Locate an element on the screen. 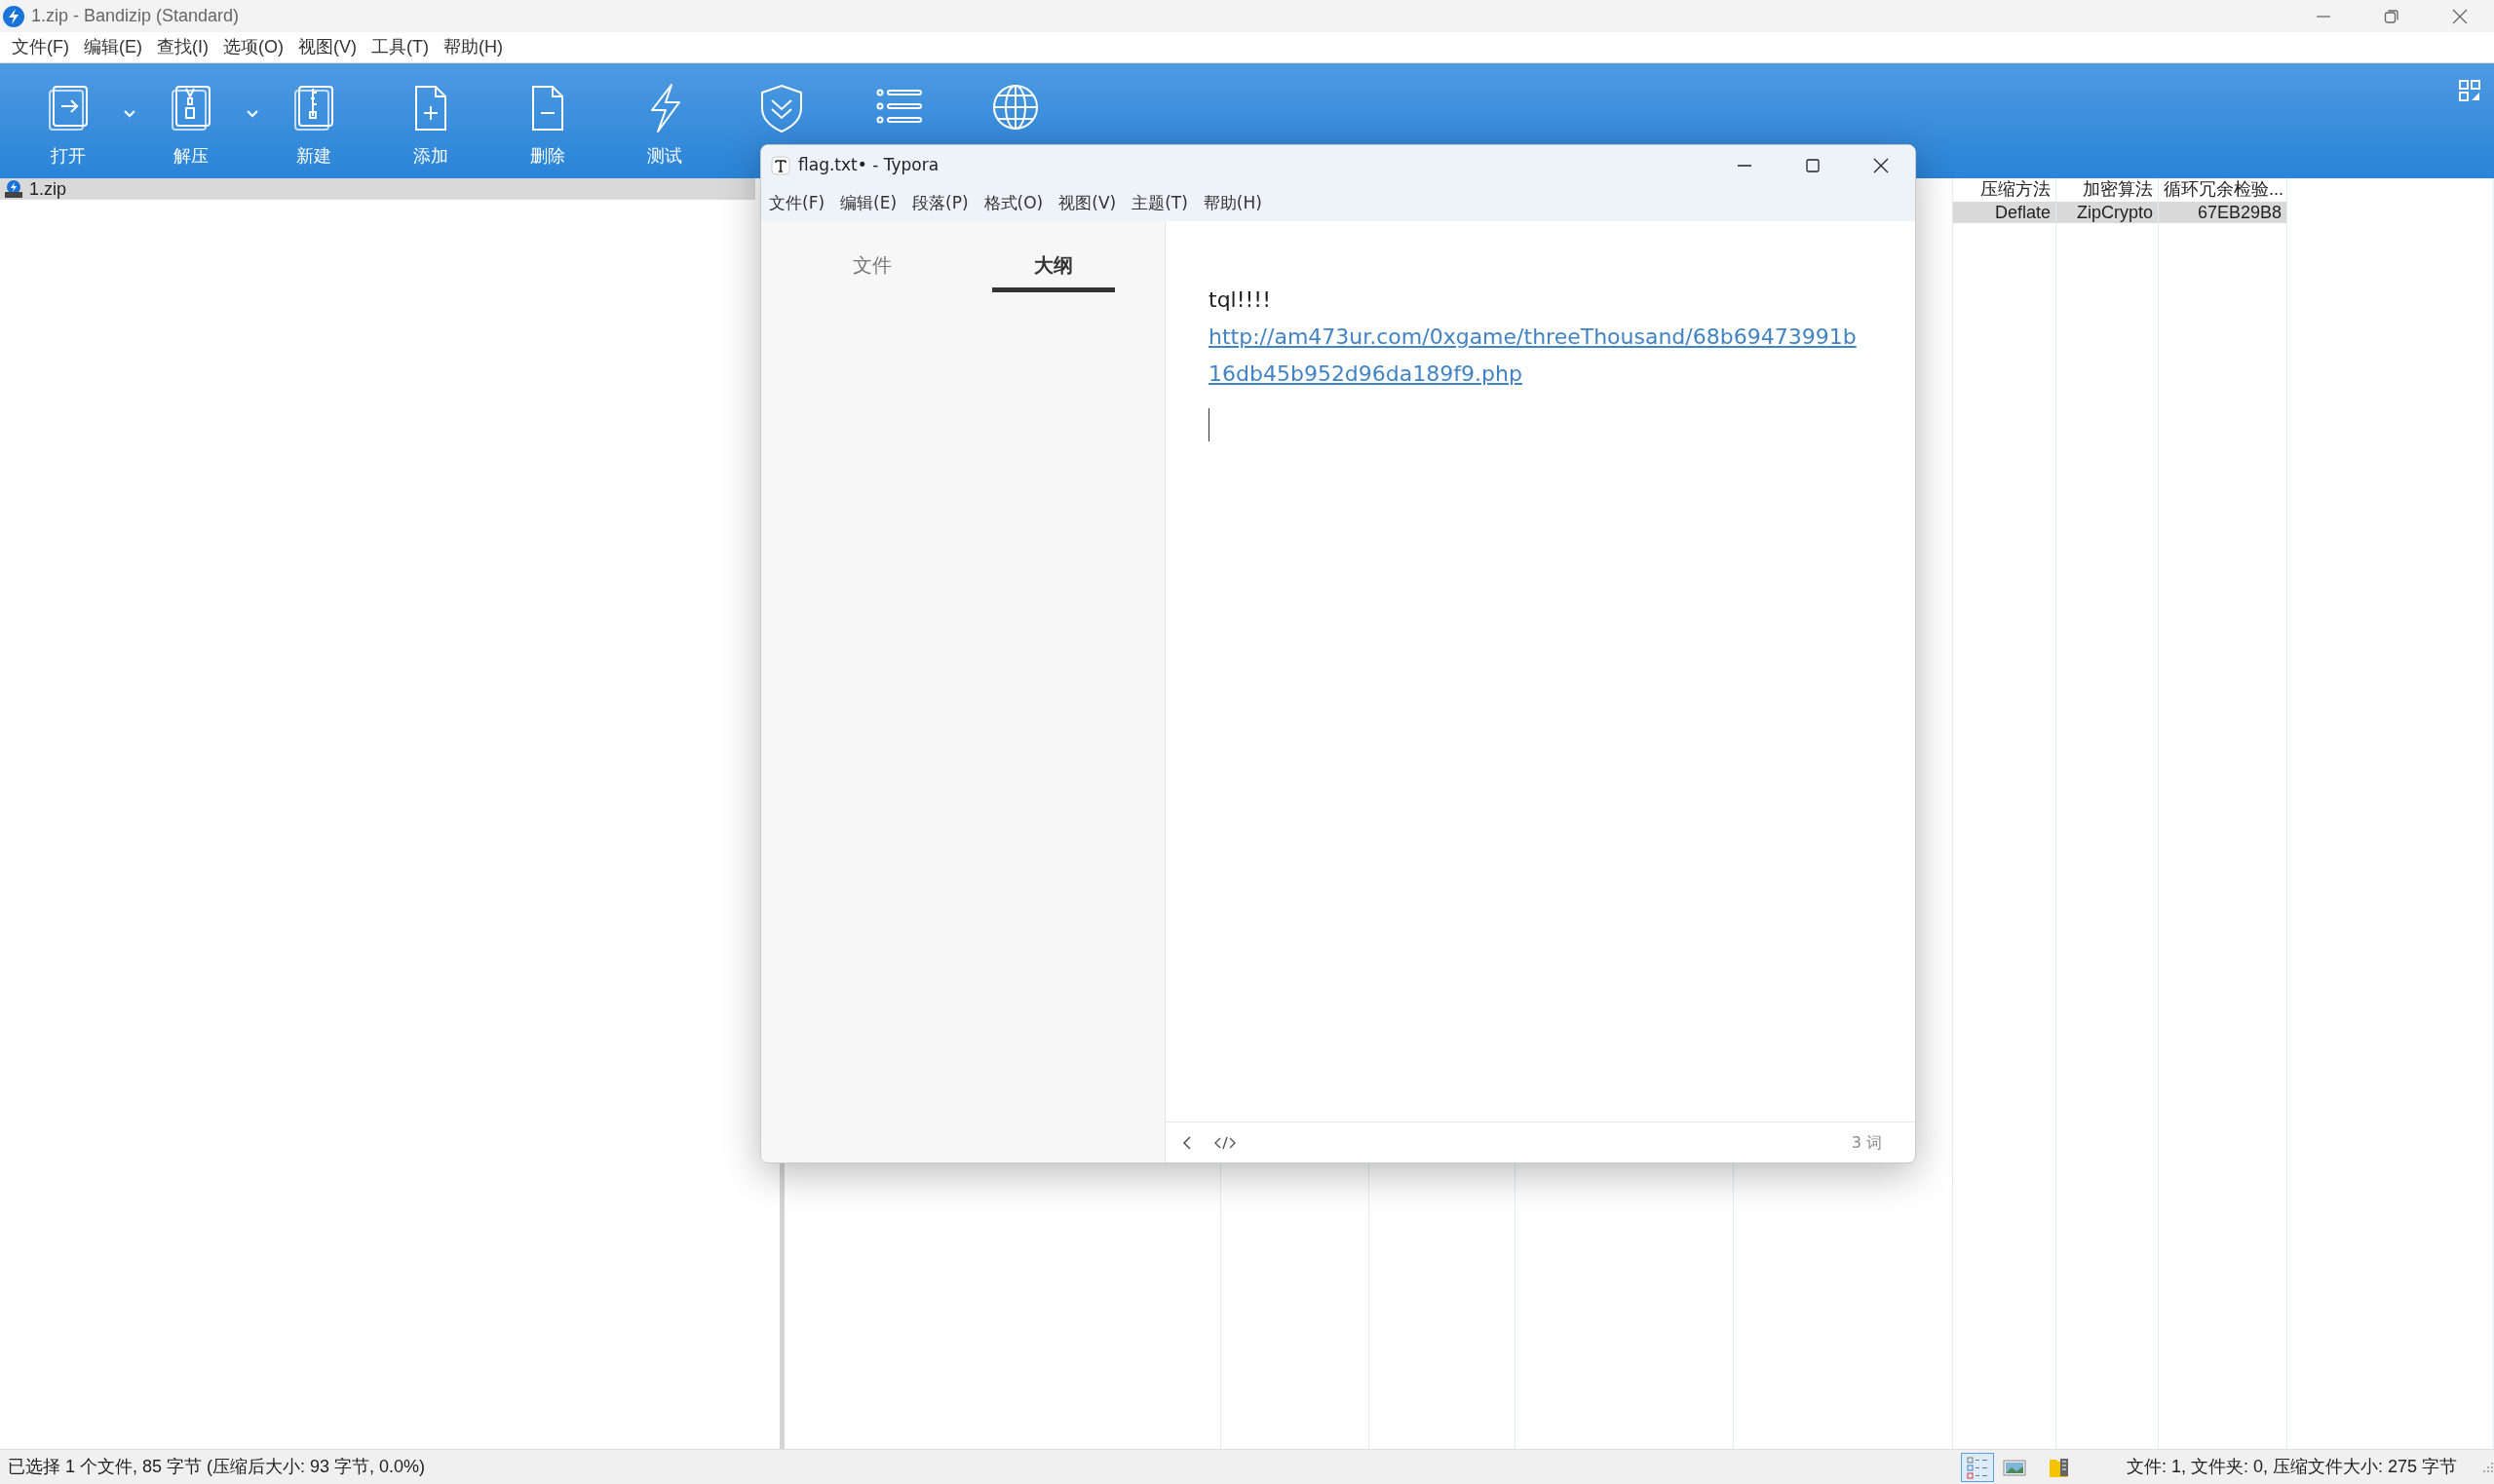 This screenshot has height=1484, width=2494. view-button is located at coordinates (1977, 1467).